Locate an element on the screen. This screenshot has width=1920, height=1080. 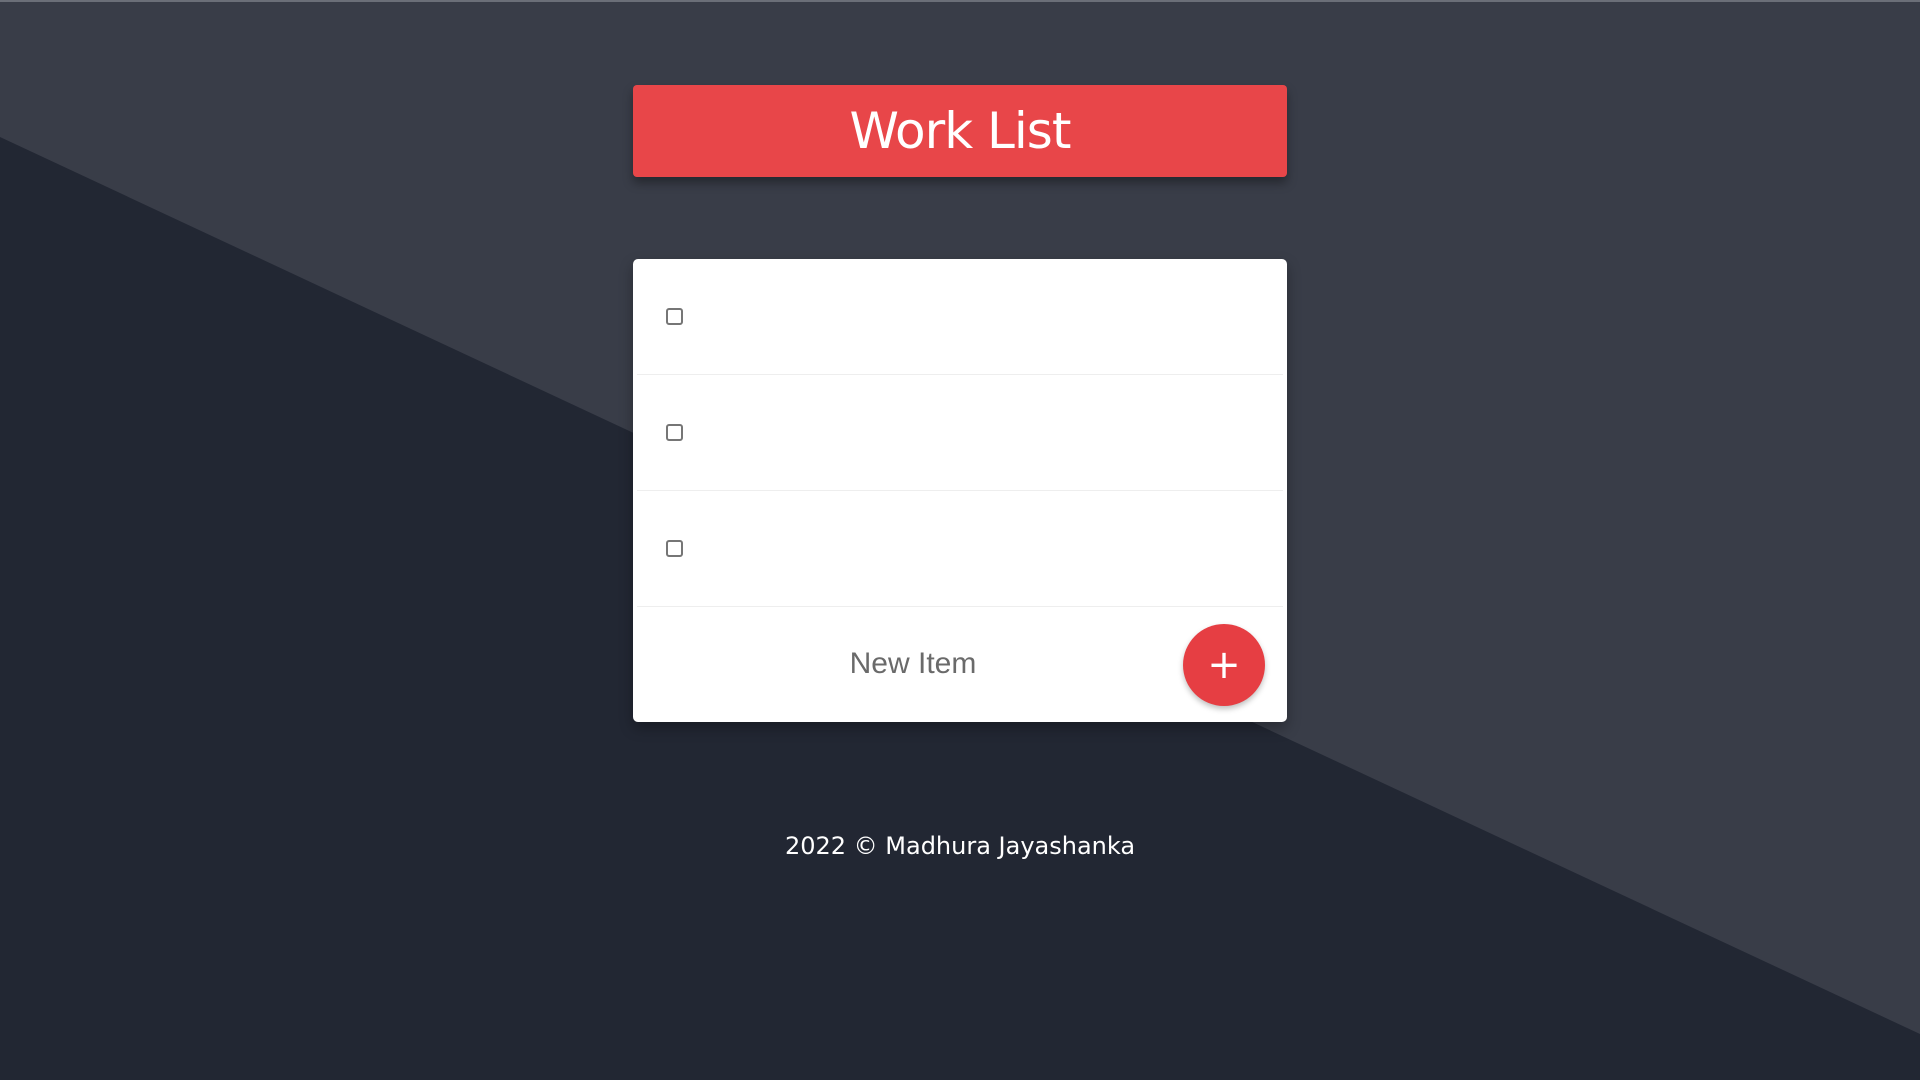
page-title: Work List is located at coordinates (960, 131).